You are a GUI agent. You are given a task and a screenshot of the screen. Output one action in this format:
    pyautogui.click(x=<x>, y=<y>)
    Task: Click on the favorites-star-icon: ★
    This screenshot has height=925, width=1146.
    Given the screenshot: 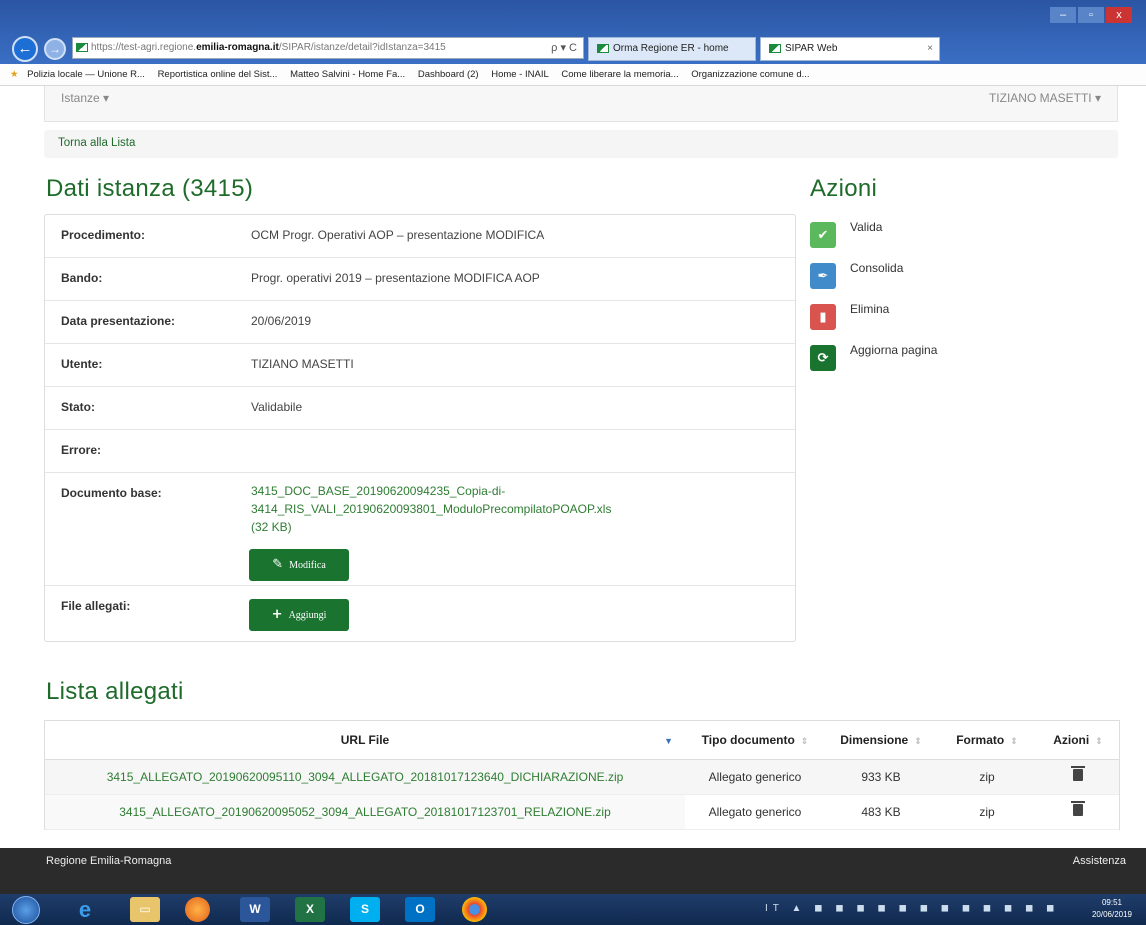 What is the action you would take?
    pyautogui.click(x=14, y=74)
    